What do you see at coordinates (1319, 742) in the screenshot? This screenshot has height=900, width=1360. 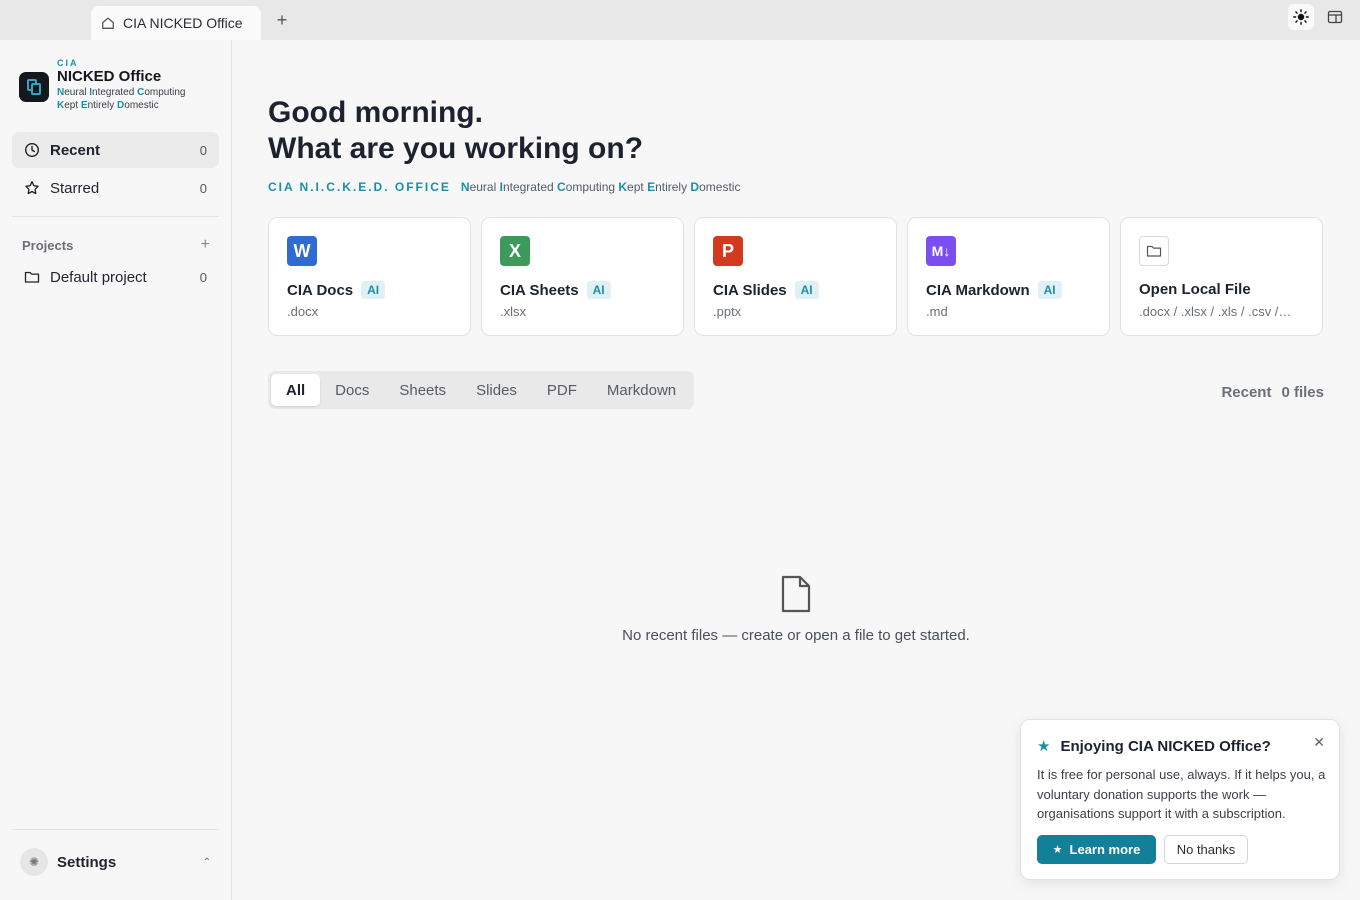 I see `close-icon: ✕` at bounding box center [1319, 742].